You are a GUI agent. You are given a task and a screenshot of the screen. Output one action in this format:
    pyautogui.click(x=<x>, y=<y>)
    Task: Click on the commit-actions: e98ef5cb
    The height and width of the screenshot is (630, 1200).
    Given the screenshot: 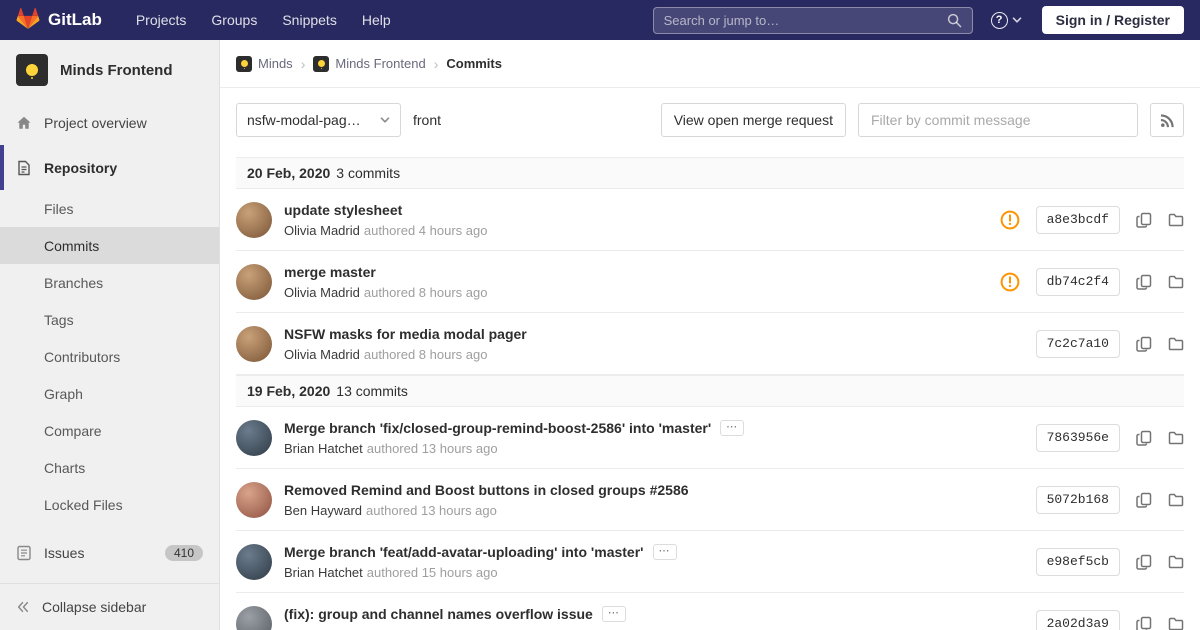 What is the action you would take?
    pyautogui.click(x=1109, y=561)
    